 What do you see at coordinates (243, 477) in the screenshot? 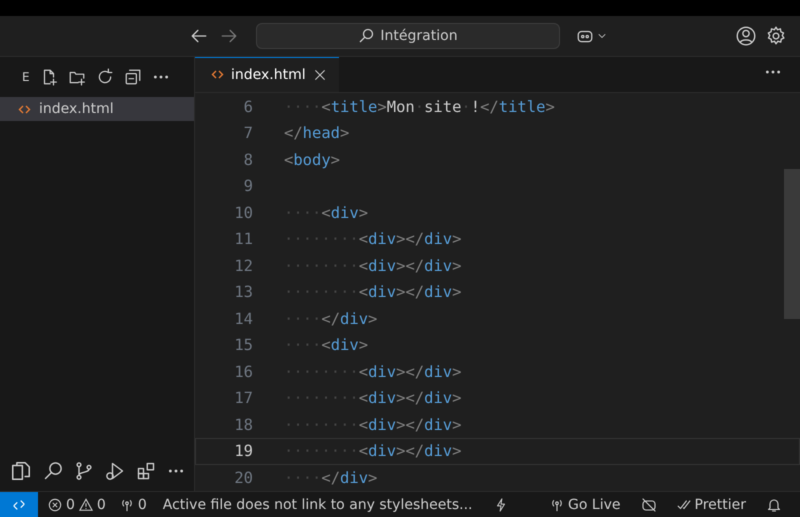
I see `line-number: 20` at bounding box center [243, 477].